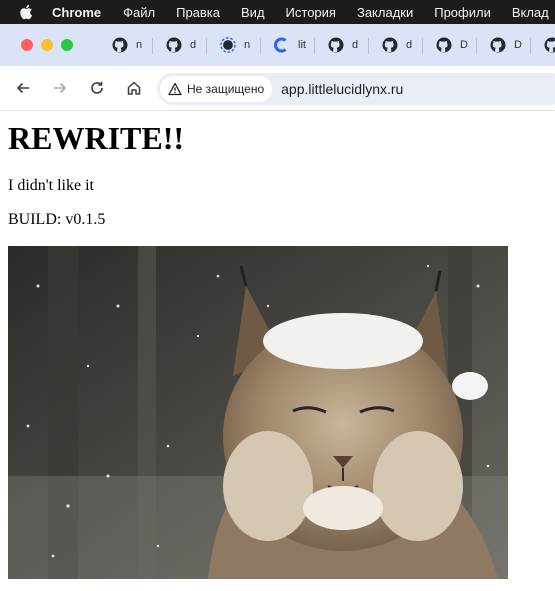 This screenshot has height=591, width=555. Describe the element at coordinates (543, 45) in the screenshot. I see `browser-tab` at that location.